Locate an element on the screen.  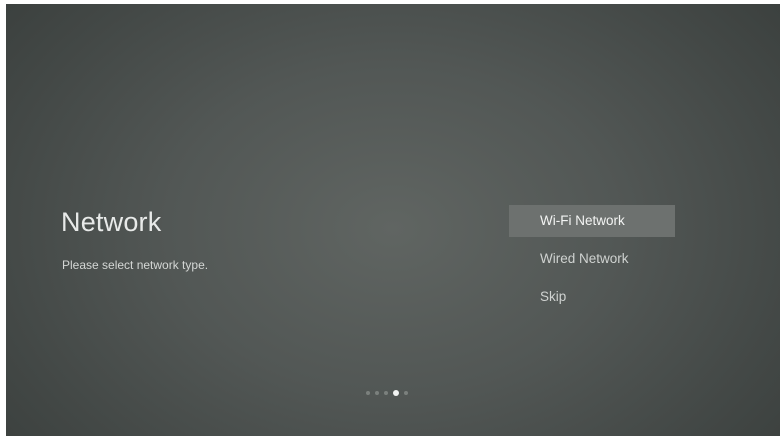
network-type-menu: Wi-Fi Network Wired Network Skip is located at coordinates (592, 262).